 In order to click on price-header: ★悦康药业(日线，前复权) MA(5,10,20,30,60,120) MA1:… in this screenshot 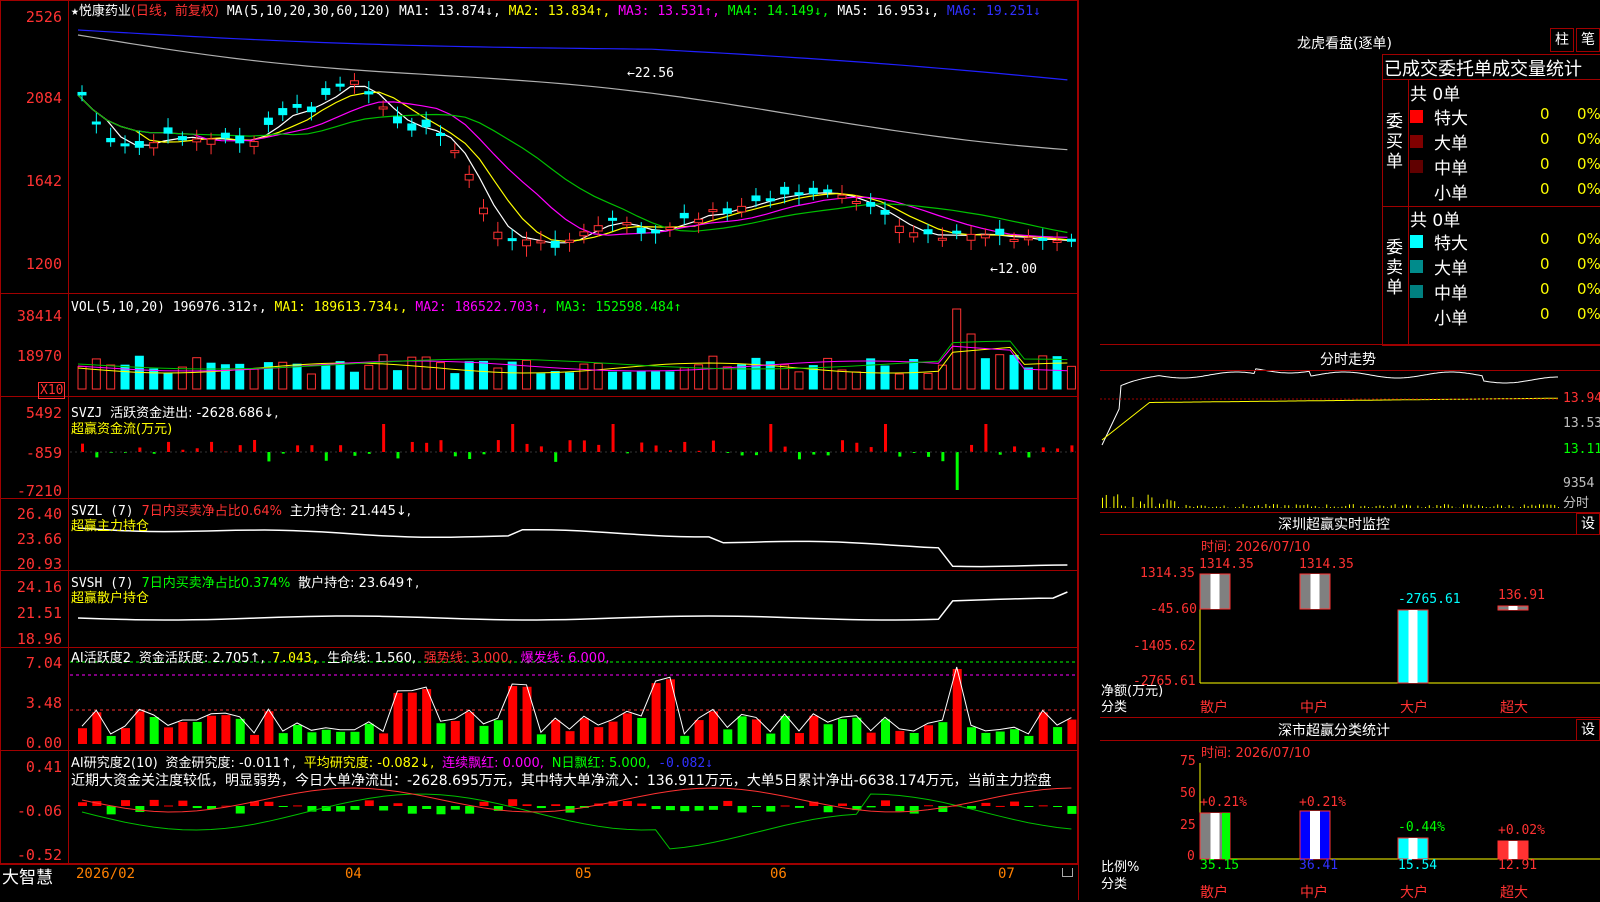, I will do `click(556, 9)`.